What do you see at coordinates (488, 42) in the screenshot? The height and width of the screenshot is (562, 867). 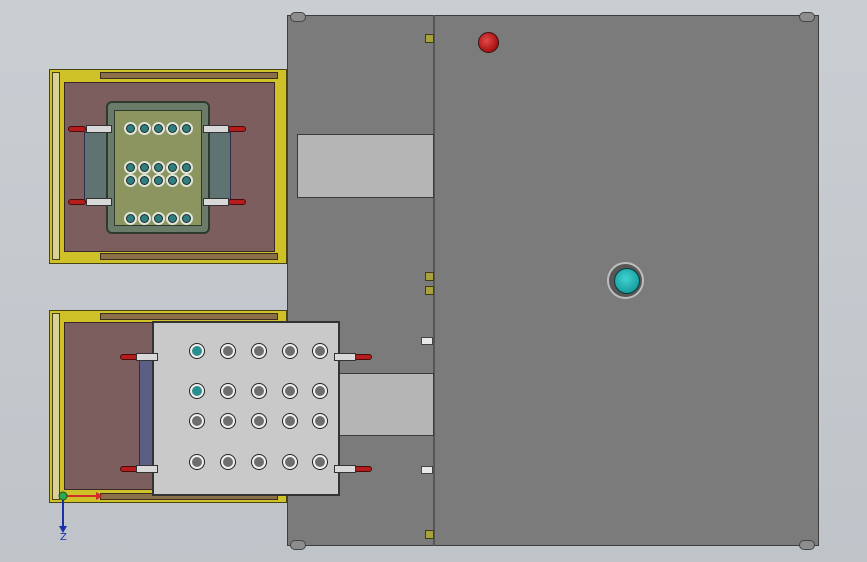 I see `emergency-stop-button` at bounding box center [488, 42].